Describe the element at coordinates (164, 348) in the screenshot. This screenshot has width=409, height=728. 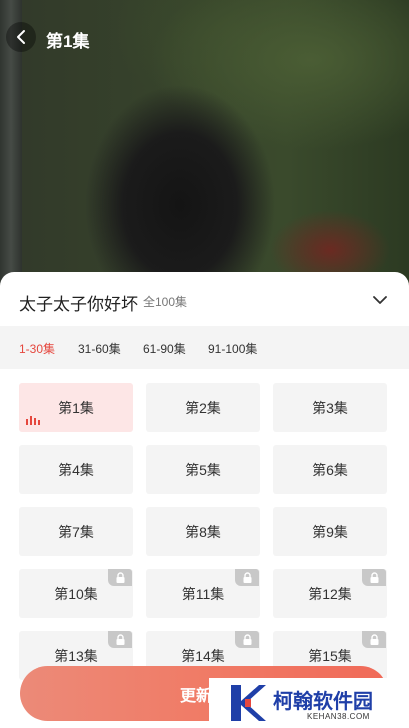
I see `range-tab-61-90: 61-90集` at that location.